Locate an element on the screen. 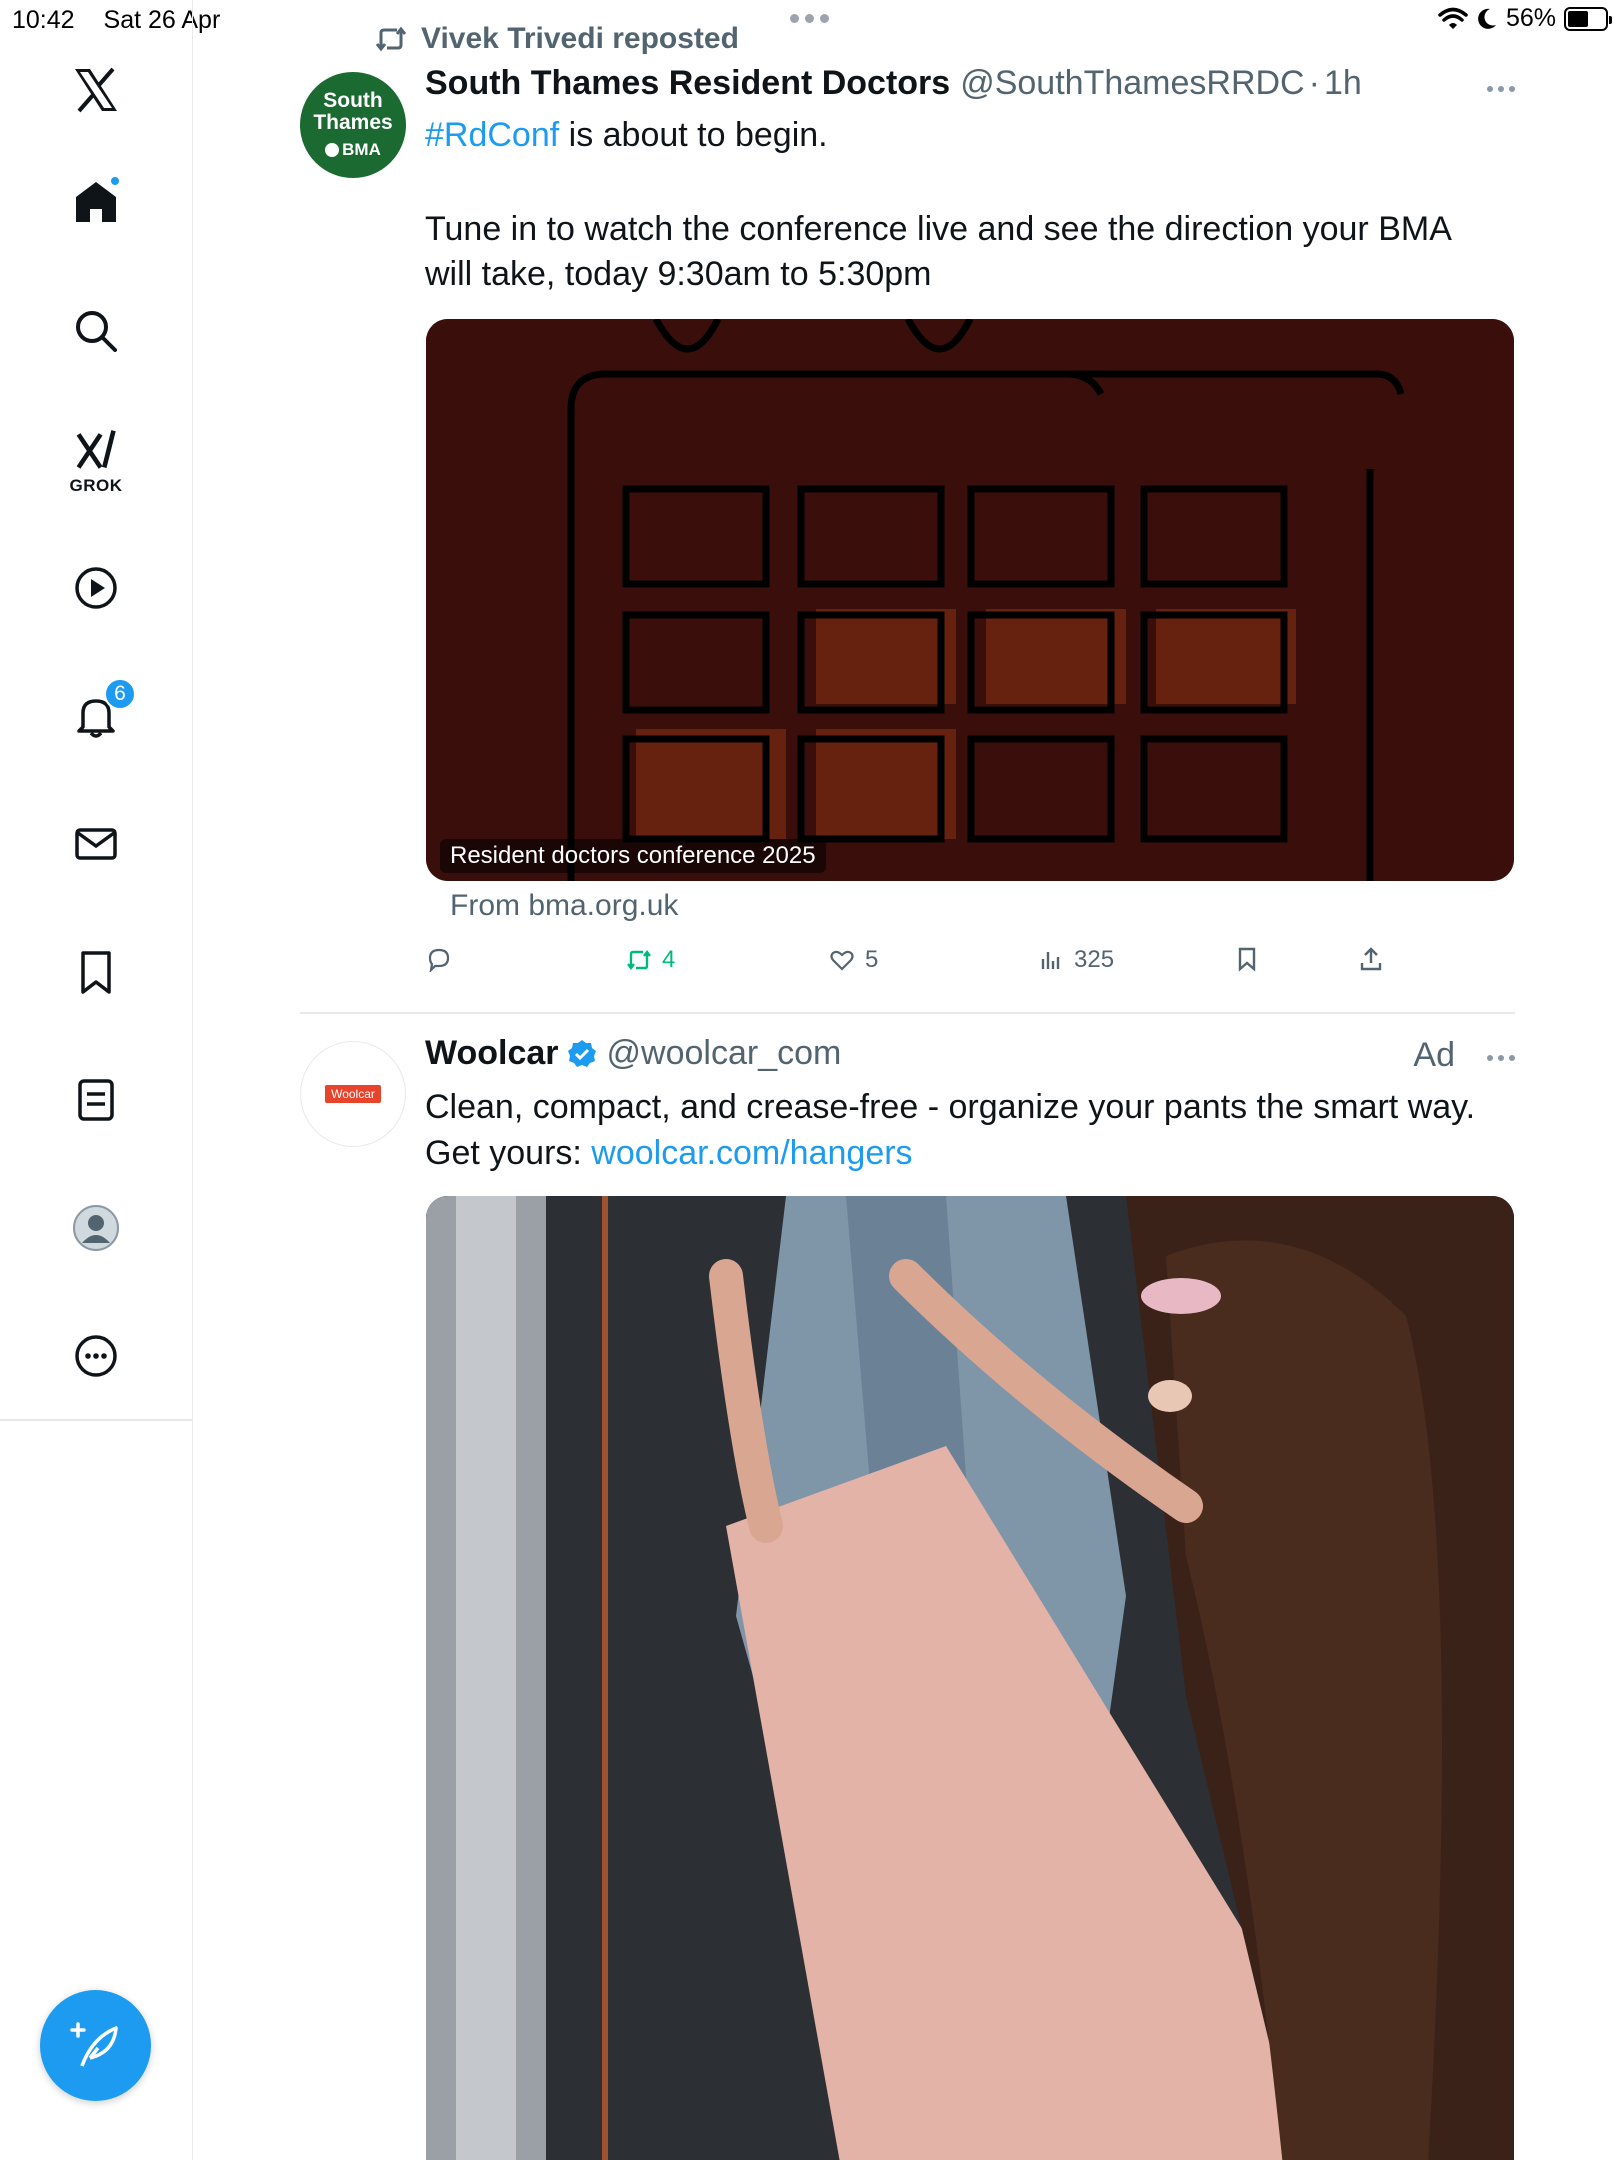 The width and height of the screenshot is (1620, 2160). bookmark-button is located at coordinates (1247, 959).